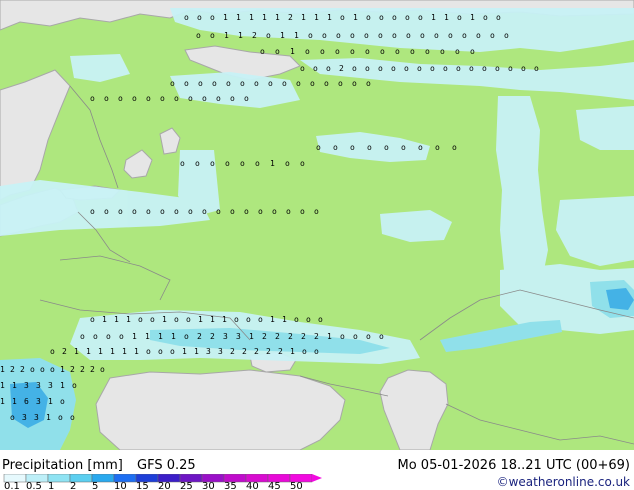 This screenshot has width=634, height=490. What do you see at coordinates (62, 465) in the screenshot?
I see `legend-title-text: Precipitation [mm]` at bounding box center [62, 465].